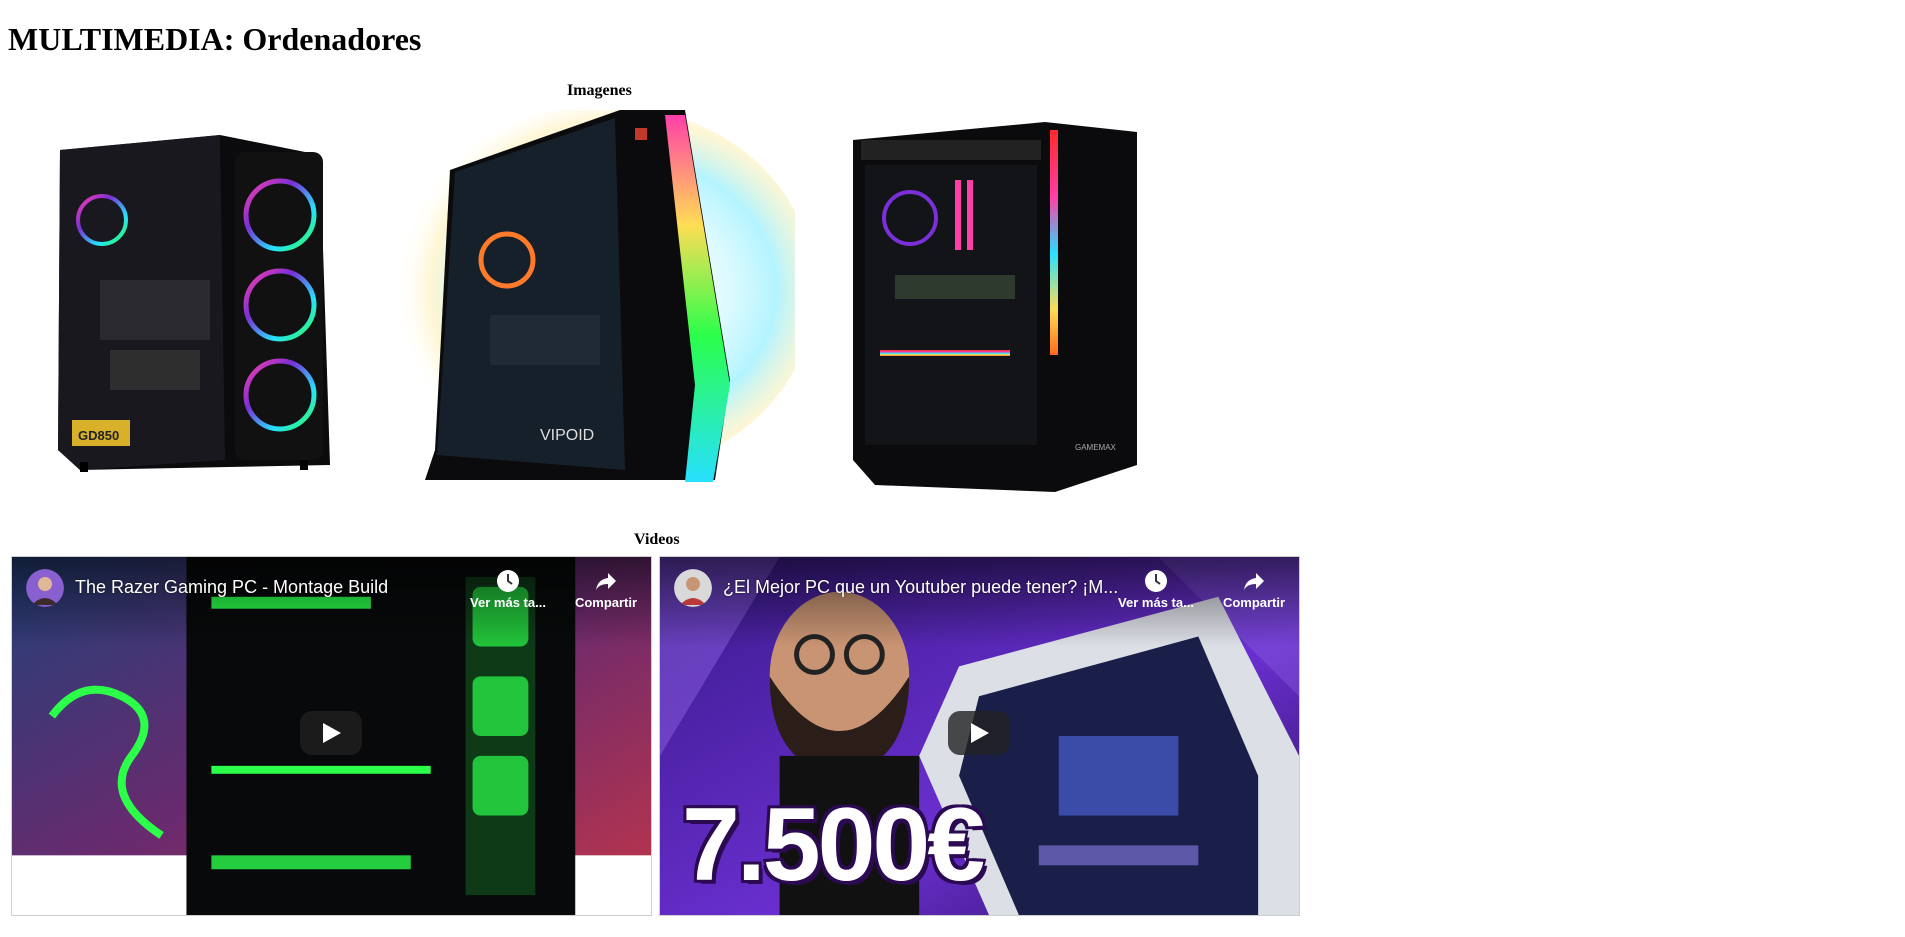 This screenshot has width=1905, height=937. What do you see at coordinates (995, 307) in the screenshot?
I see `pc-case-rgb-strip-image: GAMEMAX` at bounding box center [995, 307].